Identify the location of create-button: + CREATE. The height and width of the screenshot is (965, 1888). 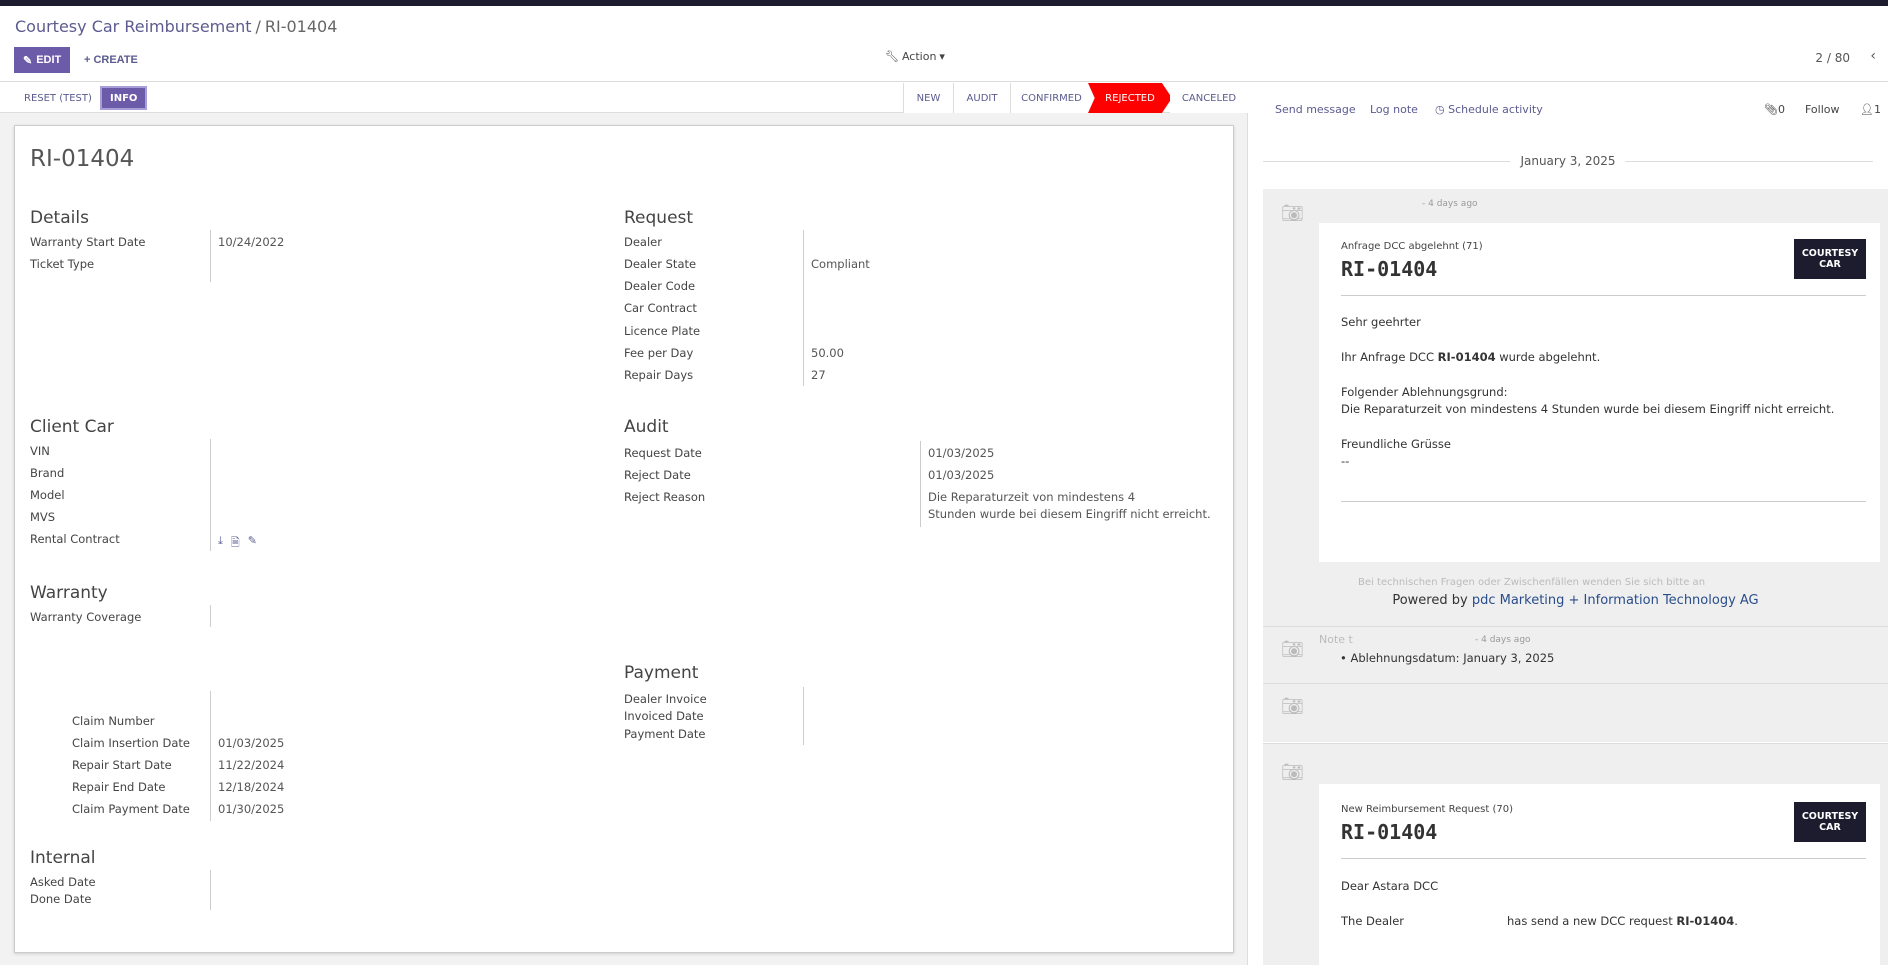
(111, 60).